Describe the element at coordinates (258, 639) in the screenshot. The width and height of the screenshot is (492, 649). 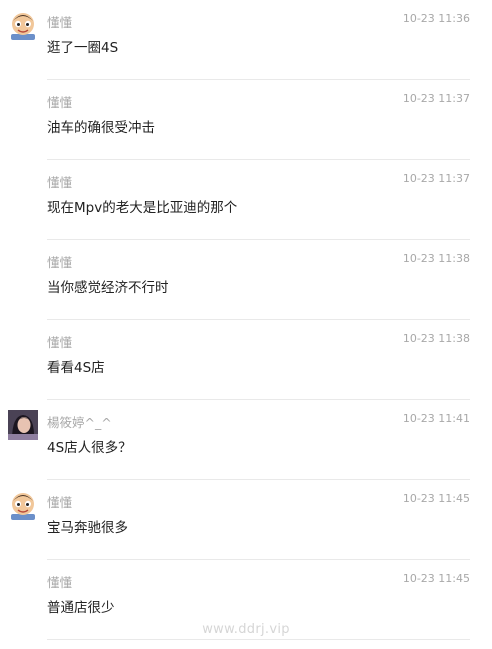
I see `divider` at that location.